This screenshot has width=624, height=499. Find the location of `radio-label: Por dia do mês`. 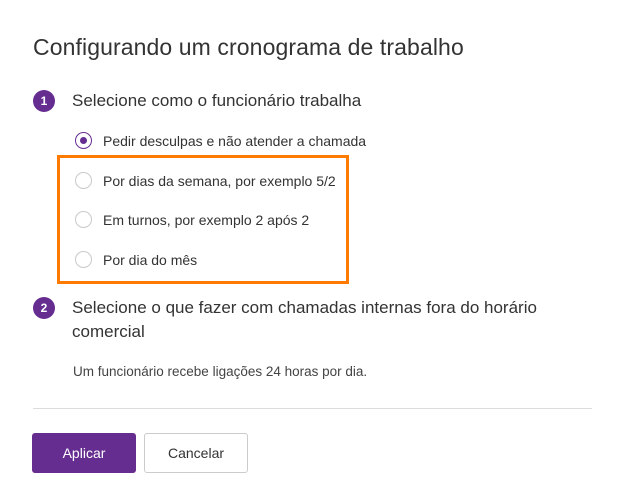

radio-label: Por dia do mês is located at coordinates (150, 259).